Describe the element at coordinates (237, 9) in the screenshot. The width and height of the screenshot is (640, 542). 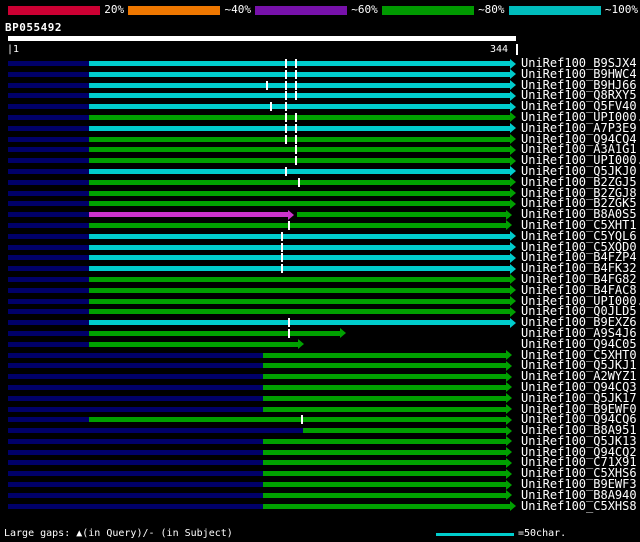
I see `scale-segment-label: ~40%` at that location.